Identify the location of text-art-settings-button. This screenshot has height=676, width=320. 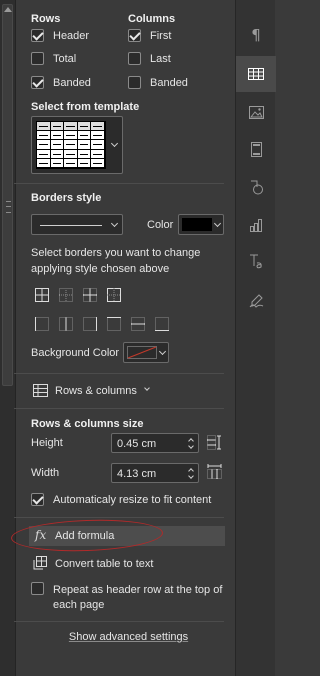
(256, 262).